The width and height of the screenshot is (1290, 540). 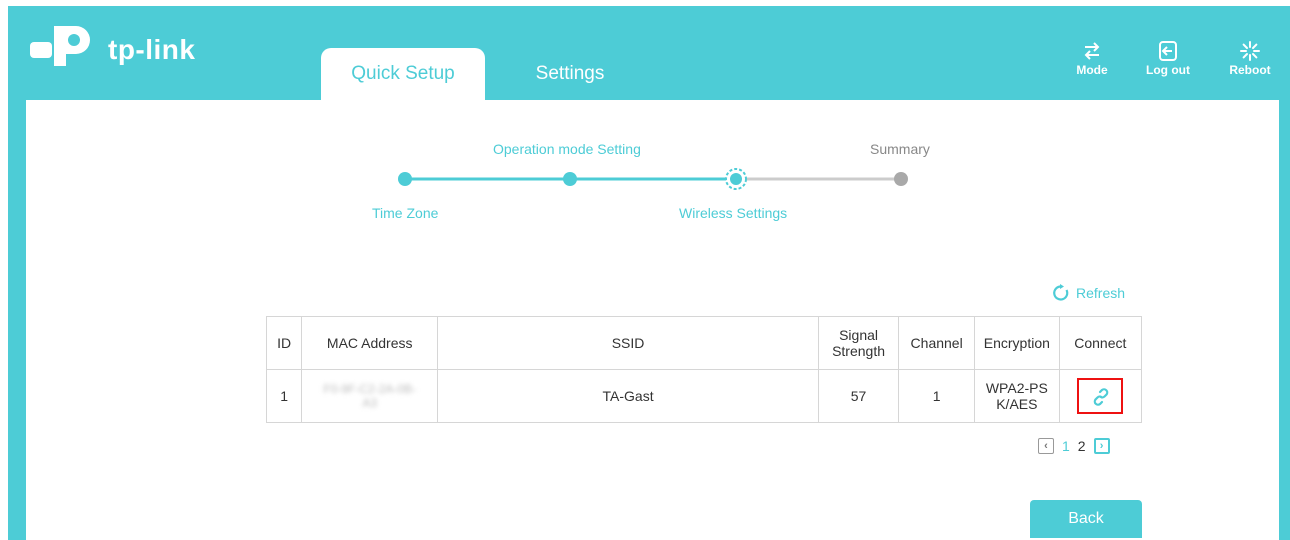 I want to click on refresh-button: Refresh, so click(x=1088, y=293).